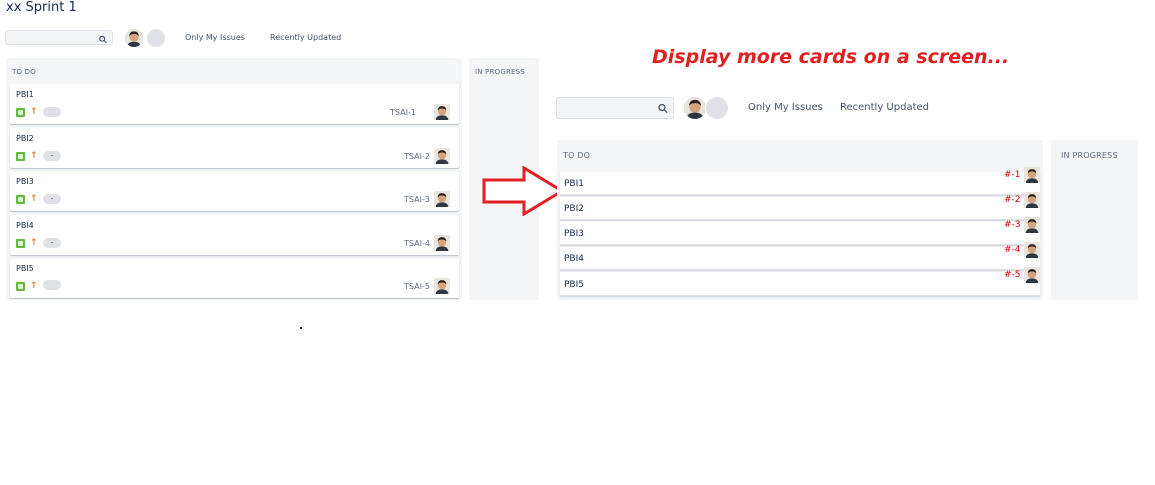 The image size is (1155, 485). Describe the element at coordinates (417, 286) in the screenshot. I see `issue-key: TSAI-5` at that location.